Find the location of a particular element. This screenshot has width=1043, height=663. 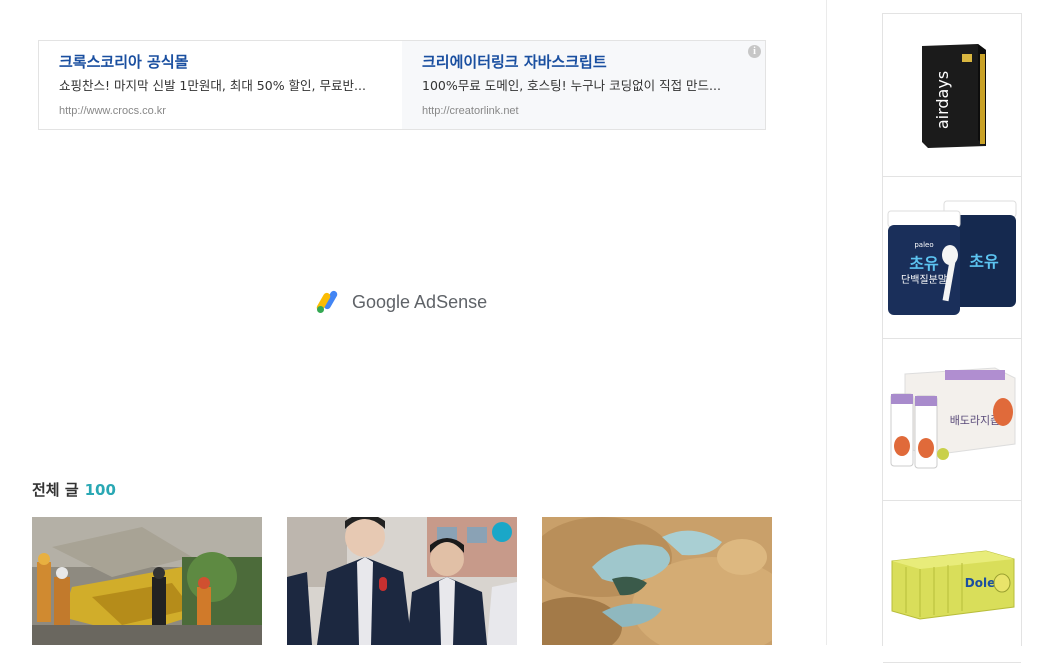

adsense-placeholder: Google AdSense is located at coordinates (401, 302).